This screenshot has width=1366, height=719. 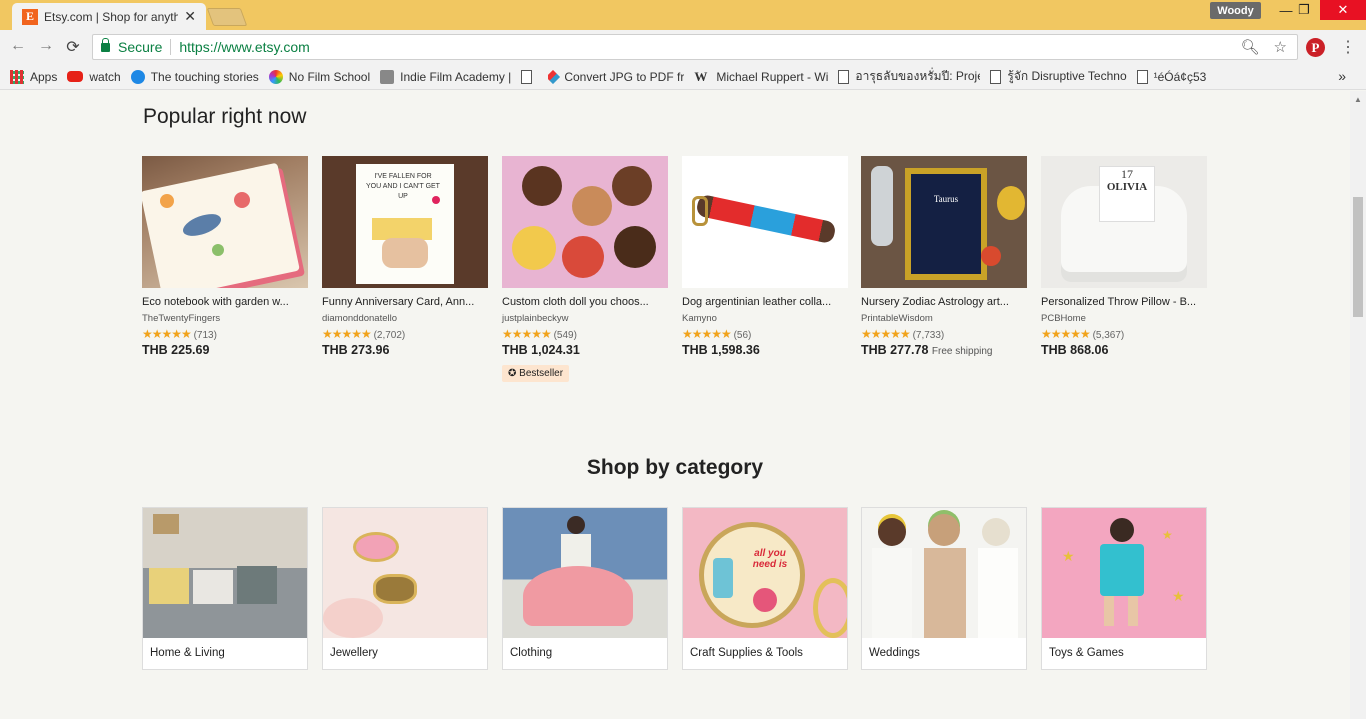 I want to click on browser-tab: E Etsy.com | Shop for anyth ✕, so click(x=109, y=16).